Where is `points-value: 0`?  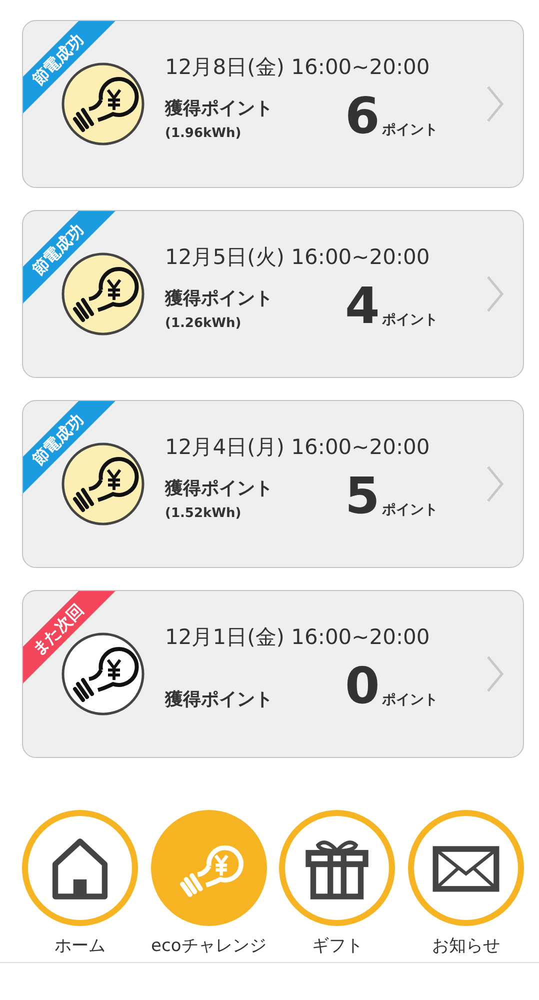
points-value: 0 is located at coordinates (362, 686).